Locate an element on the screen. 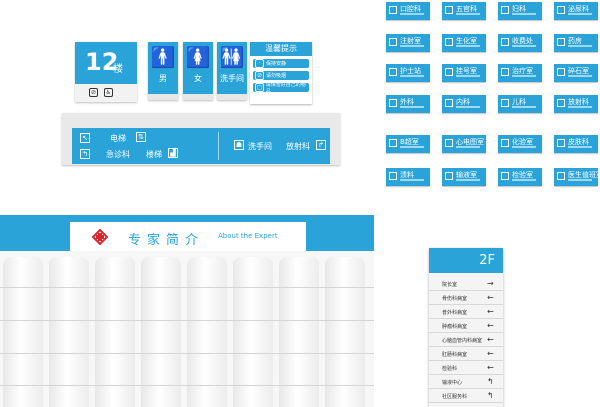  elevator-icon: ⇅ is located at coordinates (141, 137).